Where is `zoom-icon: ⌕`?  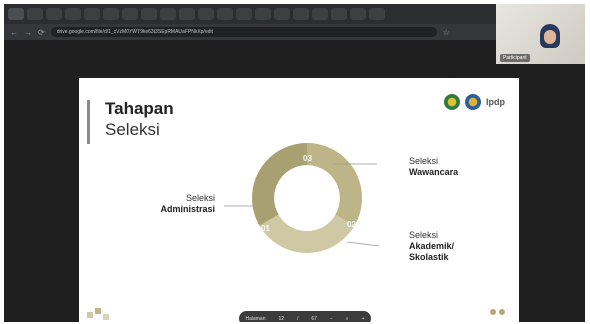
zoom-icon: ⌕ is located at coordinates (347, 319).